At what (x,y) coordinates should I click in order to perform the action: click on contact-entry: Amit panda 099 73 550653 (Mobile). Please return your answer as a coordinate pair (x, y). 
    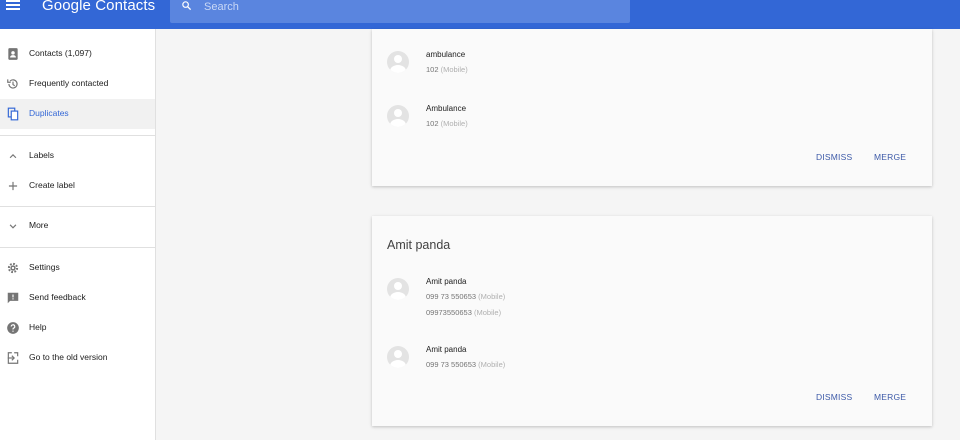
    Looking at the image, I should click on (537, 365).